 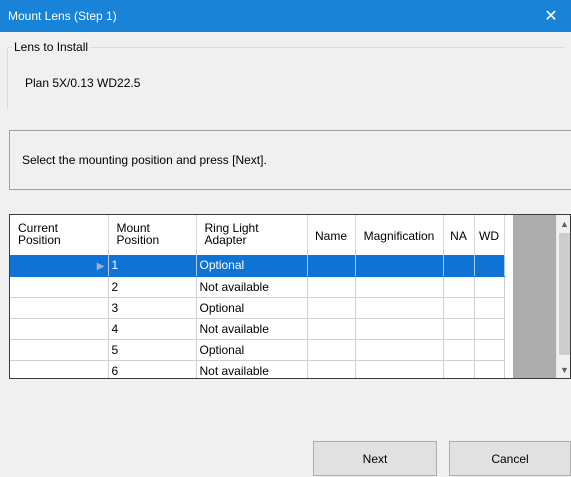 I want to click on table-row: 5 Optional, so click(x=257, y=350).